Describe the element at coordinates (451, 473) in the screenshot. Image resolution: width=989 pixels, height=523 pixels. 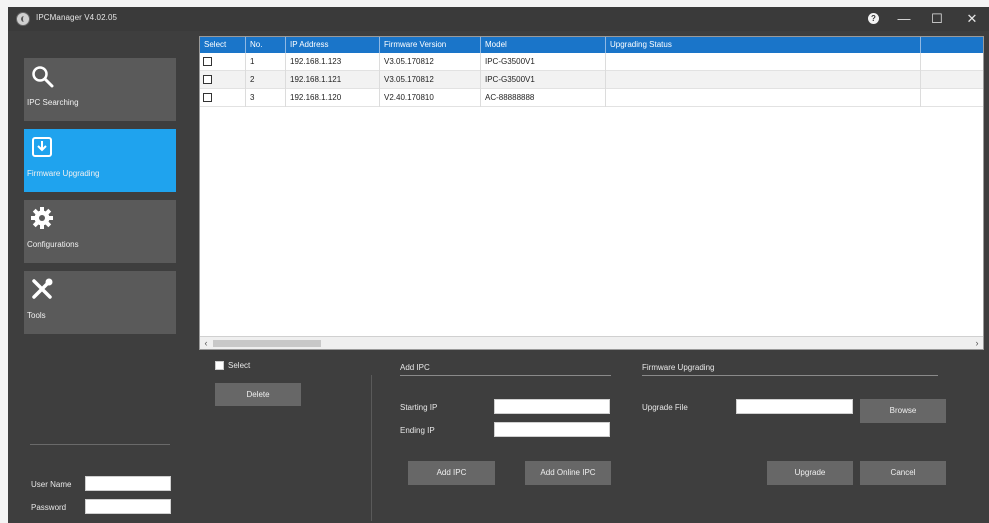
I see `add-ipc-button: Add IPC` at that location.